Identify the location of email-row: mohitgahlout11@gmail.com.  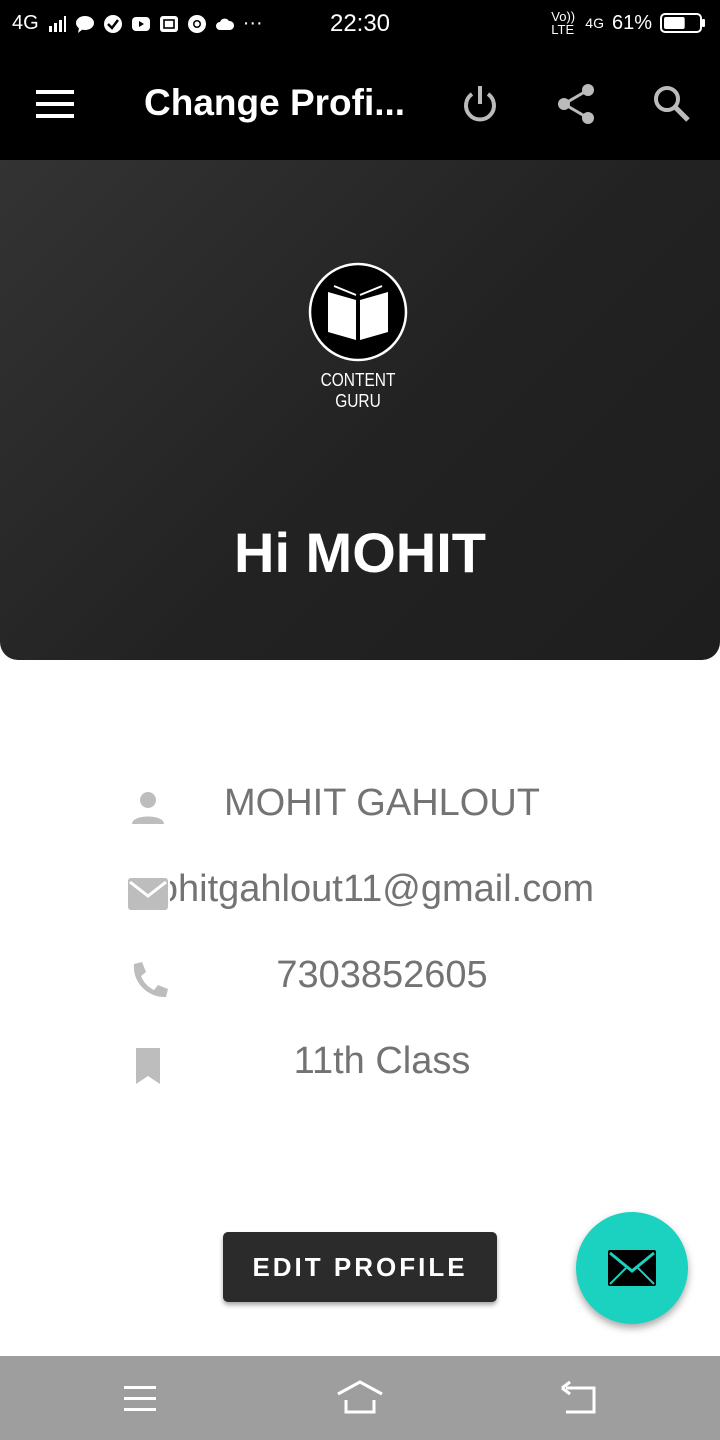
(360, 894).